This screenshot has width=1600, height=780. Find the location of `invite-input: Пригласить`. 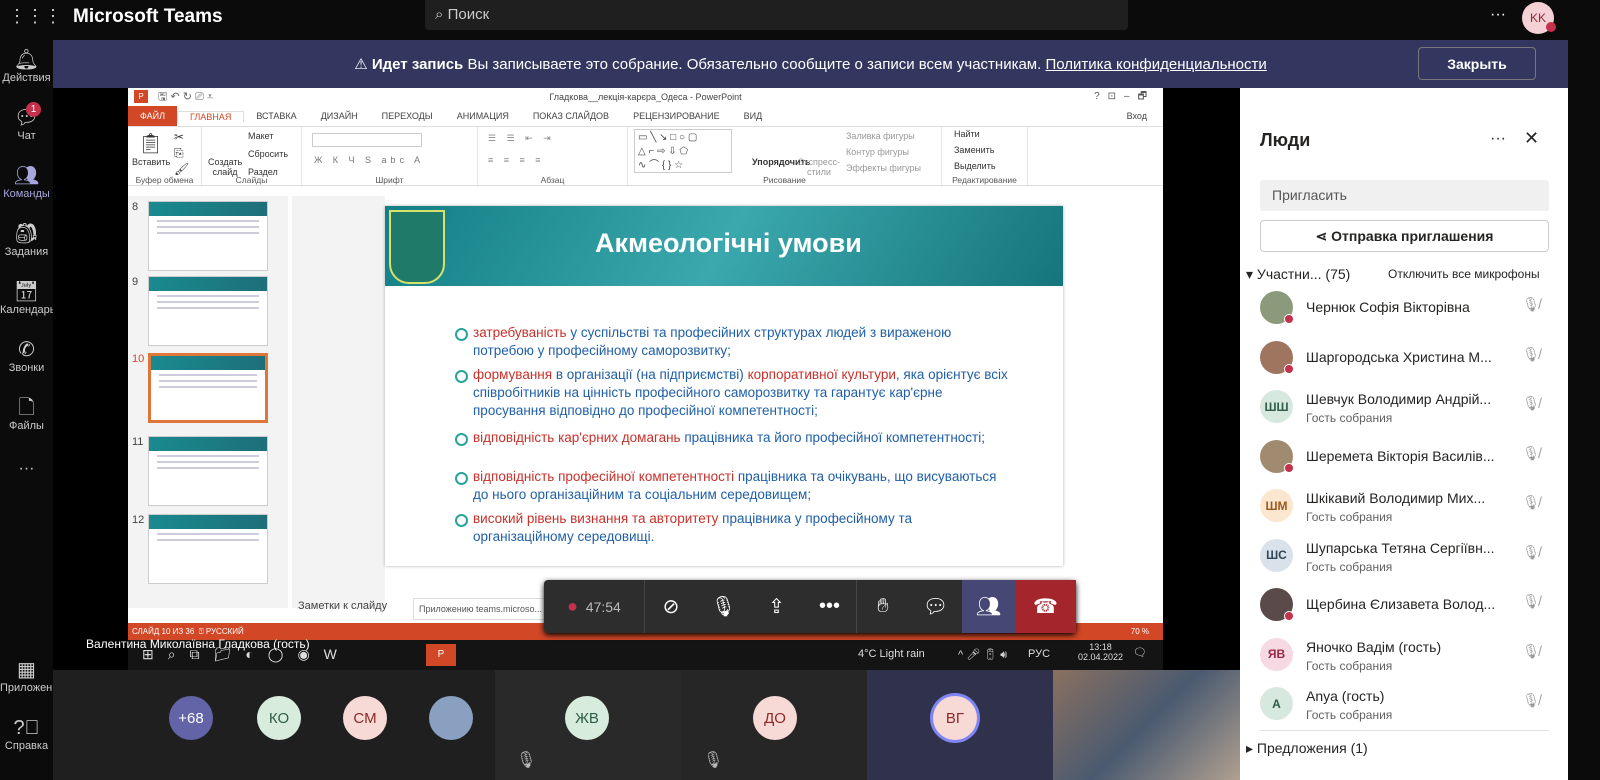

invite-input: Пригласить is located at coordinates (1404, 195).